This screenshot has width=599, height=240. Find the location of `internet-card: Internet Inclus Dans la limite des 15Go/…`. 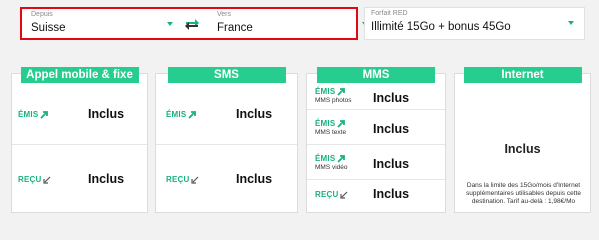

internet-card: Internet Inclus Dans la limite des 15Go/… is located at coordinates (522, 140).